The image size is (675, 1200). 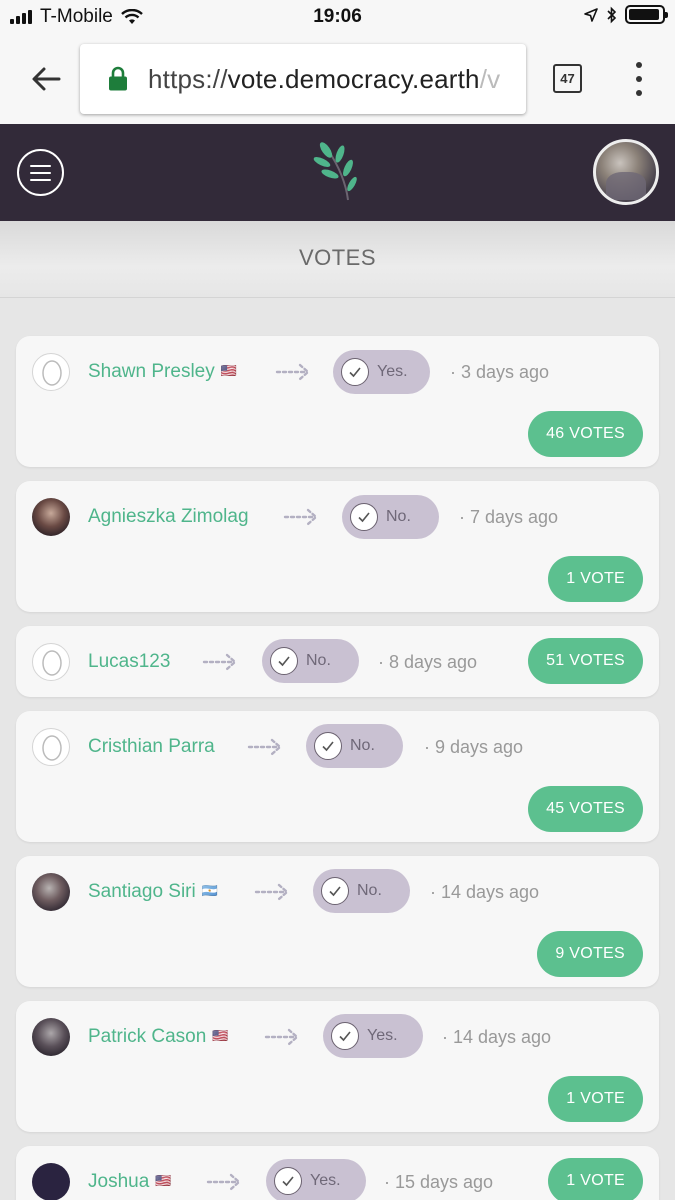 What do you see at coordinates (428, 662) in the screenshot?
I see `vote-timestamp: · 8 days ago` at bounding box center [428, 662].